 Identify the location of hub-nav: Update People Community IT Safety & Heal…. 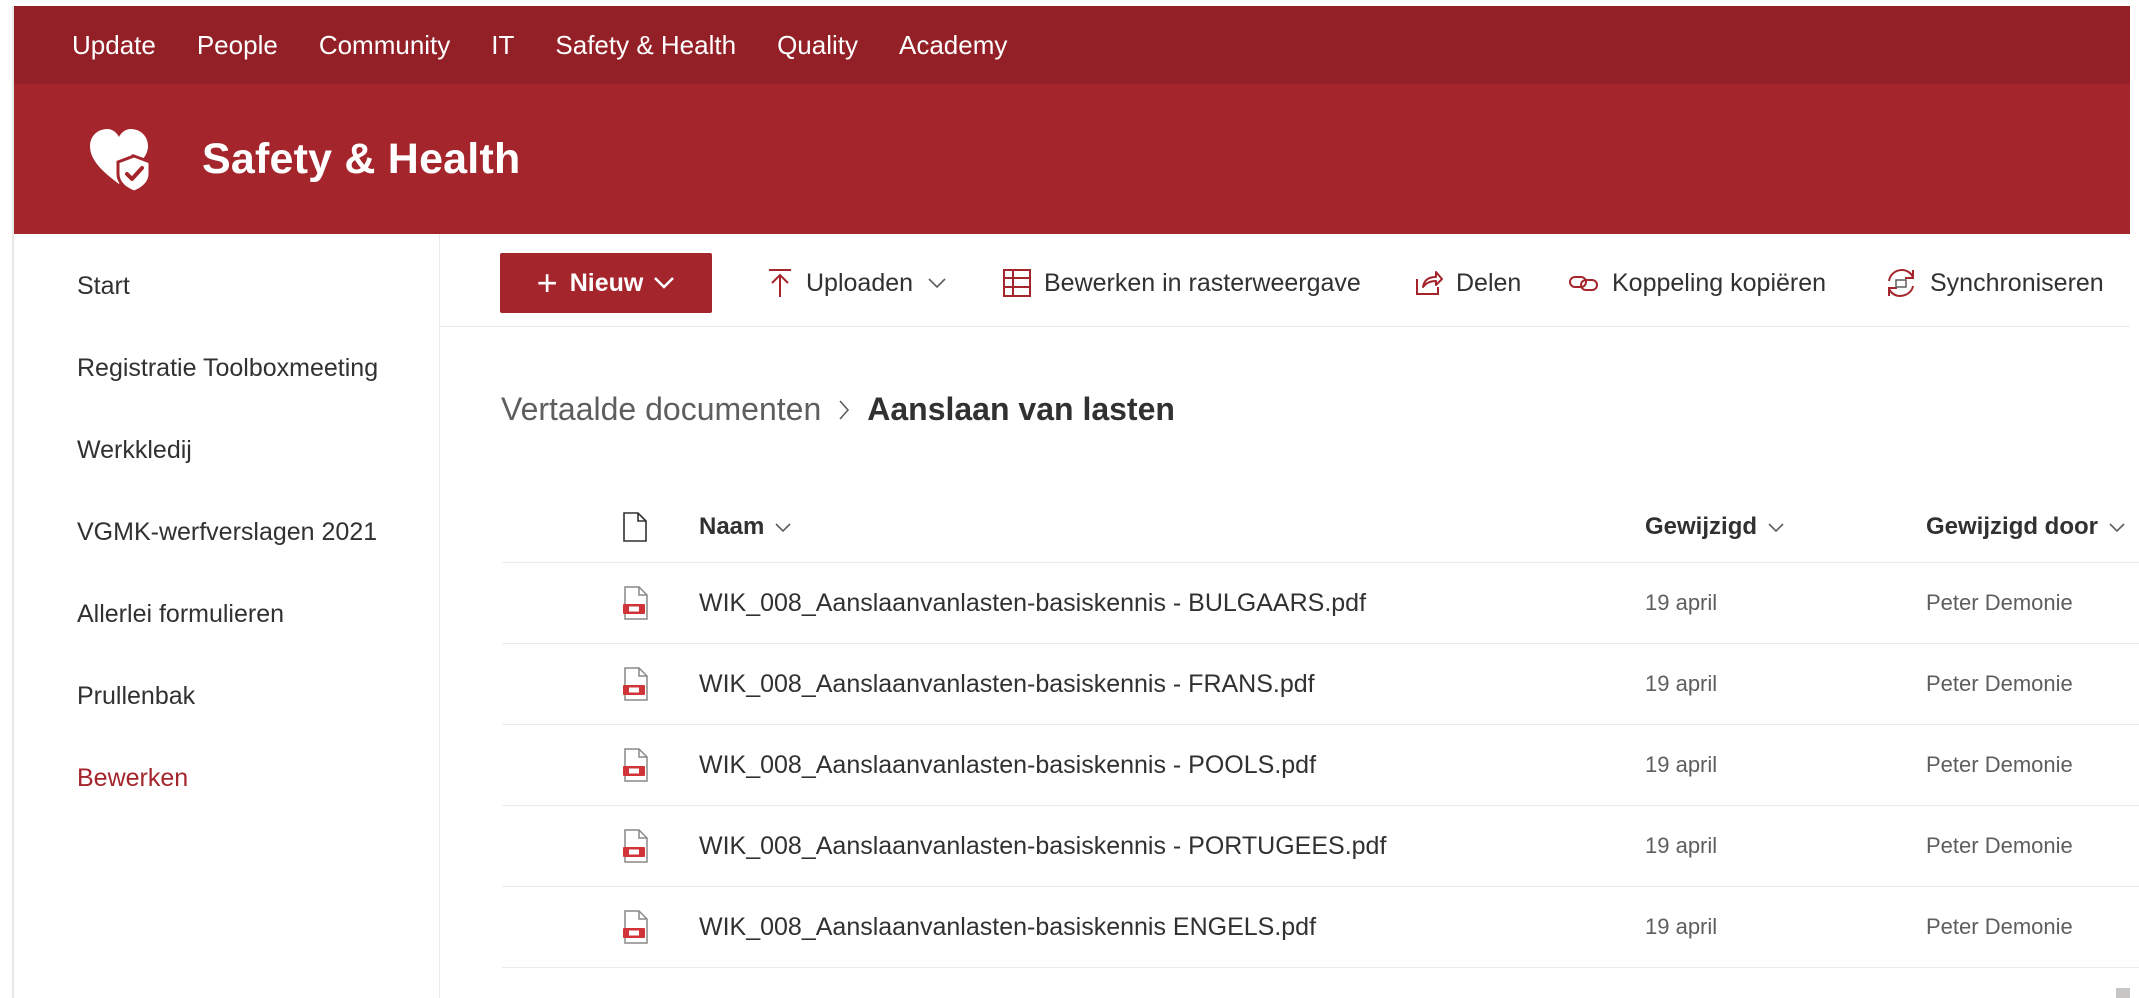
(560, 45).